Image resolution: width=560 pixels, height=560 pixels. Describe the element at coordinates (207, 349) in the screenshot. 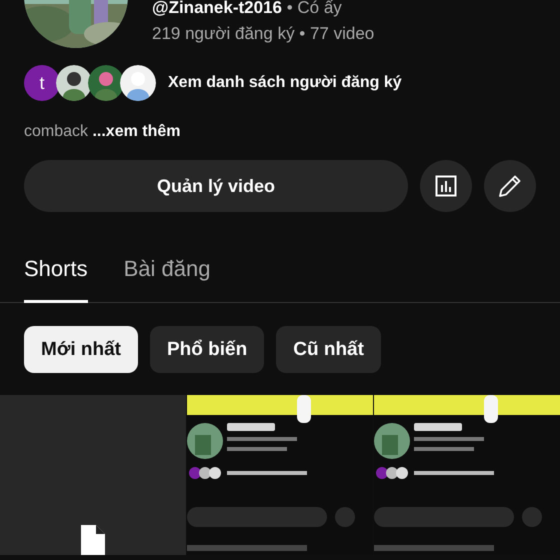

I see `filter-chip: Phổ biến` at that location.